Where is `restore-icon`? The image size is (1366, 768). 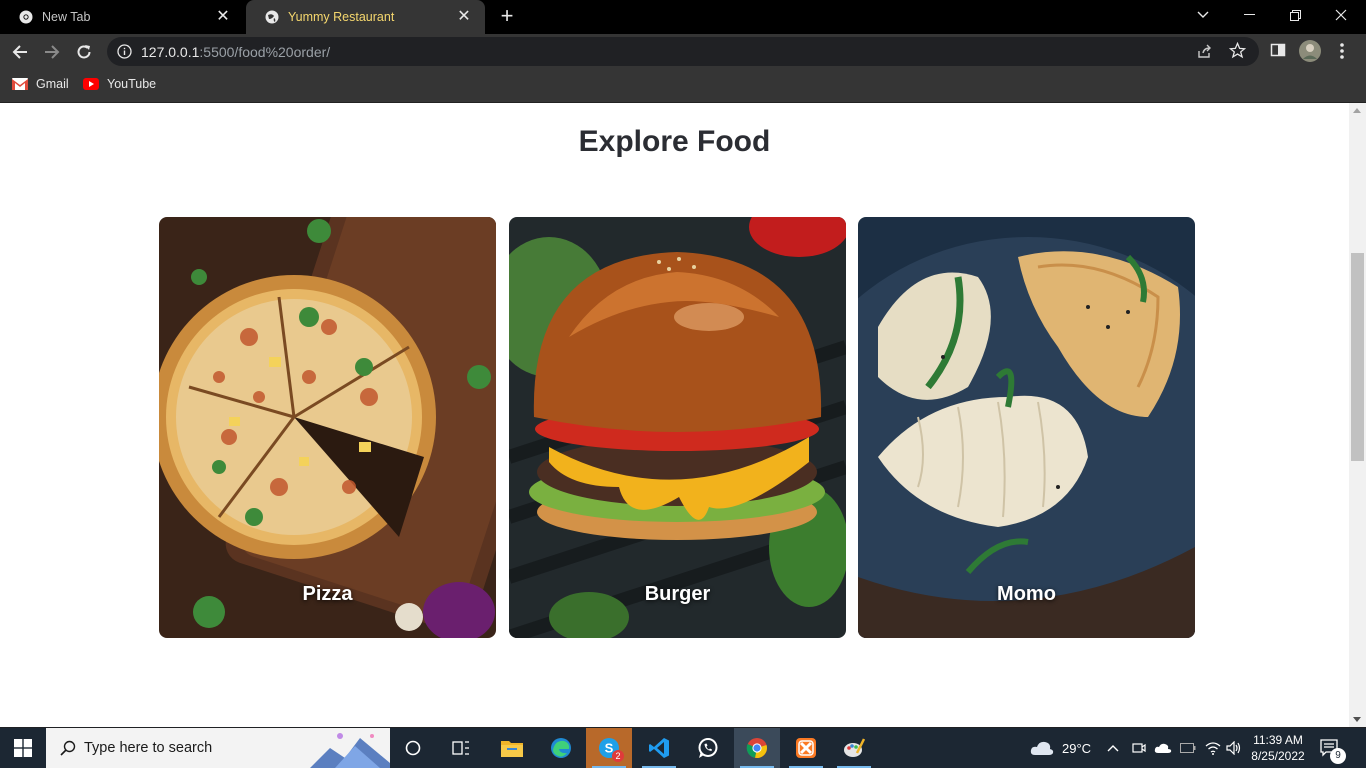 restore-icon is located at coordinates (1295, 15).